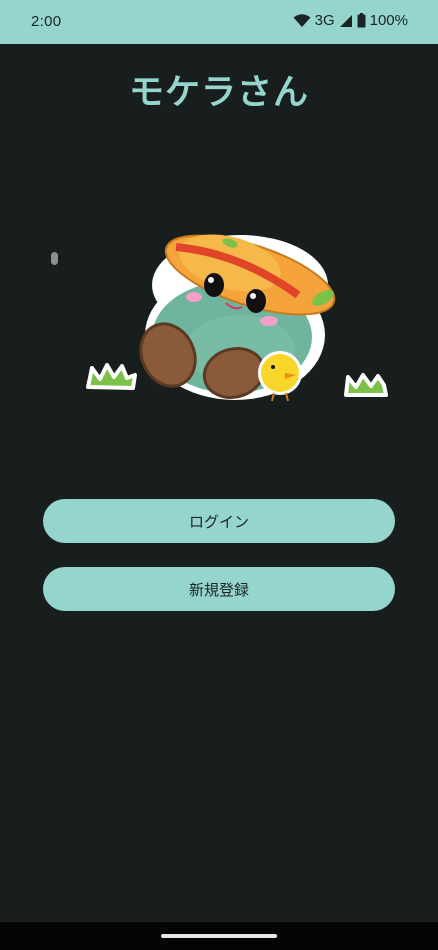  I want to click on network-type: 3G, so click(324, 20).